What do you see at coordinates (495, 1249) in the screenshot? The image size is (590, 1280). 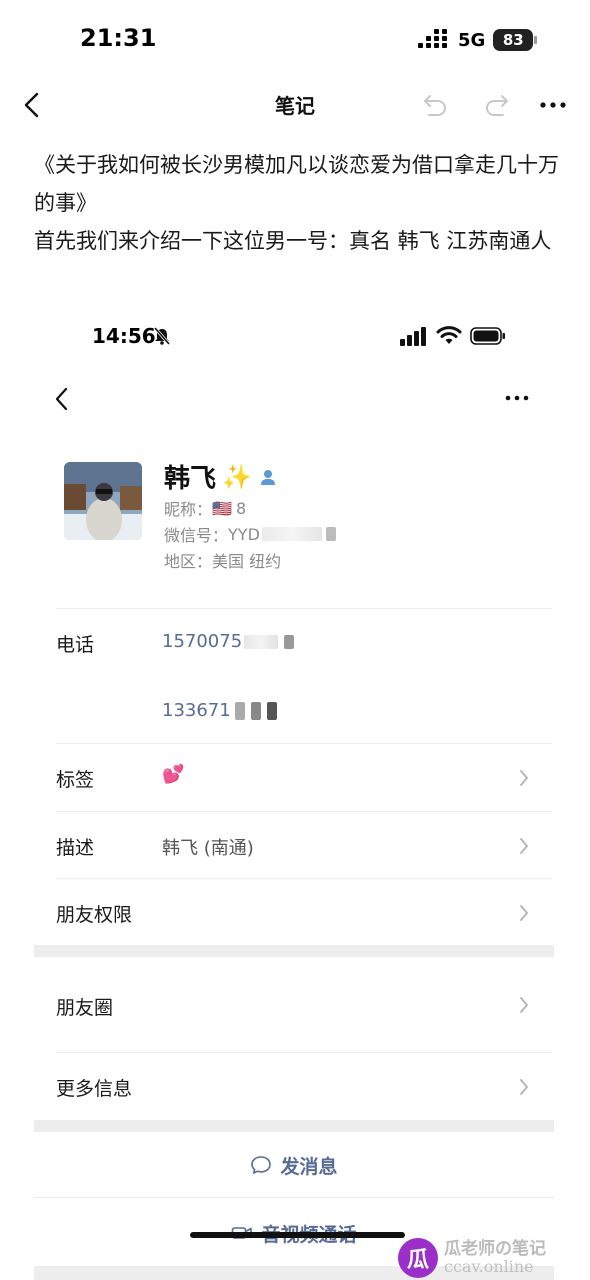 I see `watermark-title: 瓜老师の笔记` at bounding box center [495, 1249].